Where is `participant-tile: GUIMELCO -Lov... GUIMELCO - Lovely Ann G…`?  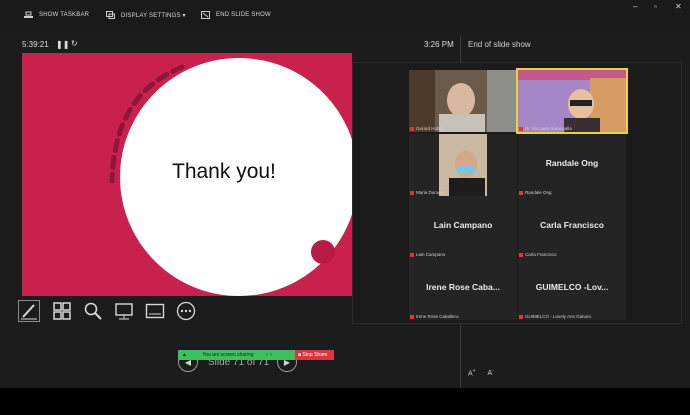 participant-tile: GUIMELCO -Lov... GUIMELCO - Lovely Ann G… is located at coordinates (572, 289).